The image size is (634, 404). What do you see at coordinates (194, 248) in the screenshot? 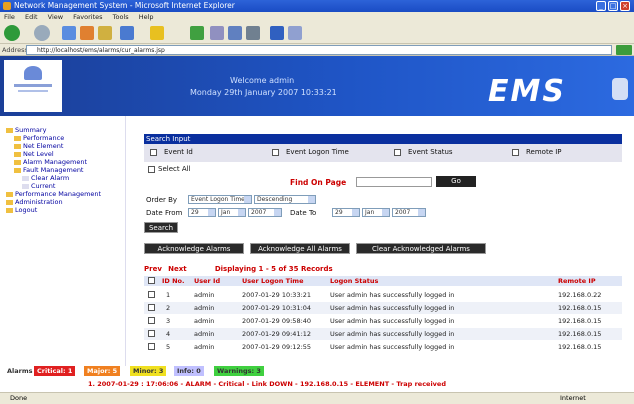
I see `acknowledge-alarms-button: Acknowledge Alarms` at bounding box center [194, 248].